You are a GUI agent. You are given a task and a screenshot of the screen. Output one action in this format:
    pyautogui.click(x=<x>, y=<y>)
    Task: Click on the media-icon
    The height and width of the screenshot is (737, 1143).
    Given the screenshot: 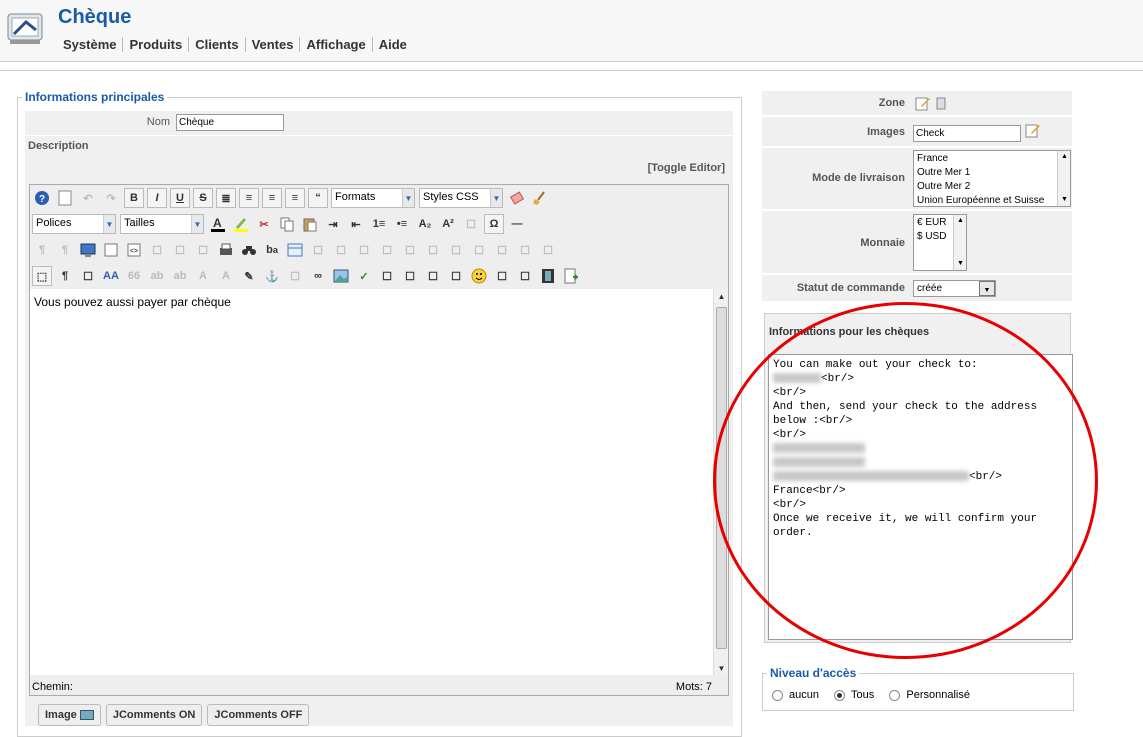 What is the action you would take?
    pyautogui.click(x=548, y=276)
    